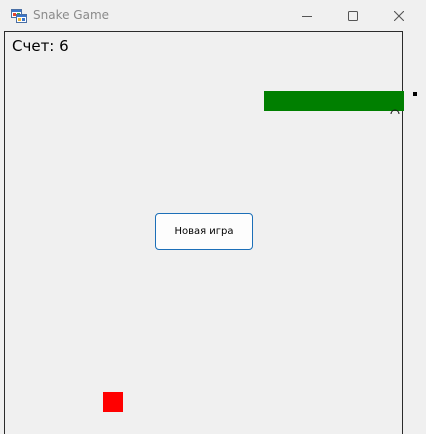 The image size is (426, 434). What do you see at coordinates (415, 94) in the screenshot?
I see `snake-tail-dot` at bounding box center [415, 94].